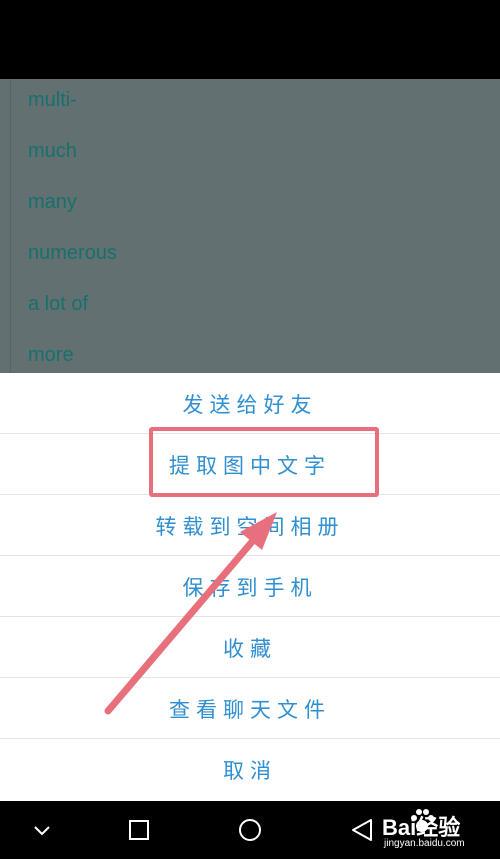 Image resolution: width=500 pixels, height=859 pixels. What do you see at coordinates (58, 304) in the screenshot?
I see `word-item: a lot of` at bounding box center [58, 304].